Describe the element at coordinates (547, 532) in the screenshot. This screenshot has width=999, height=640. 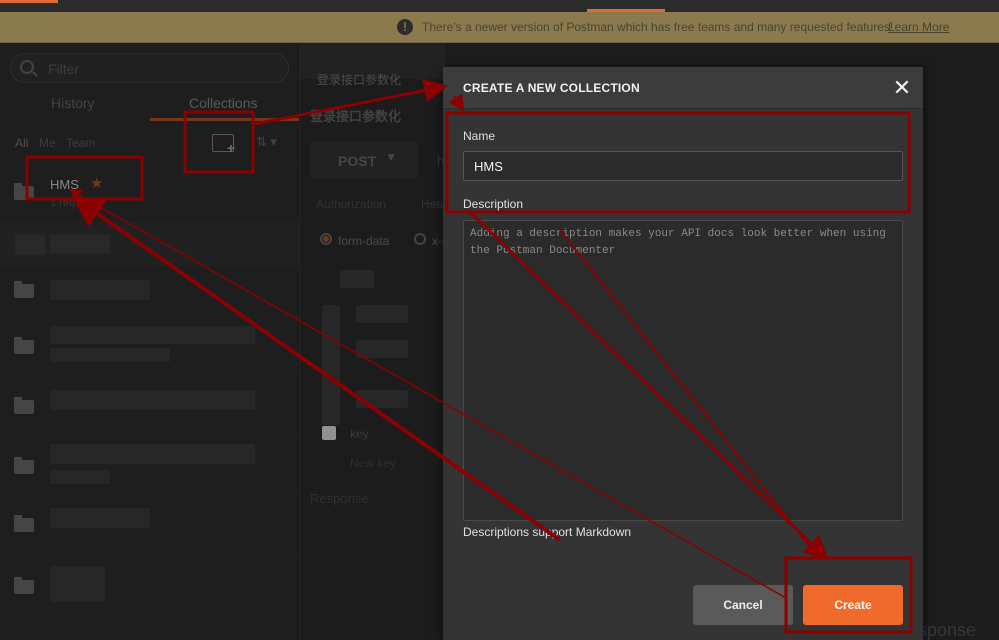
I see `markdown-note: Descriptions support Markdown` at that location.